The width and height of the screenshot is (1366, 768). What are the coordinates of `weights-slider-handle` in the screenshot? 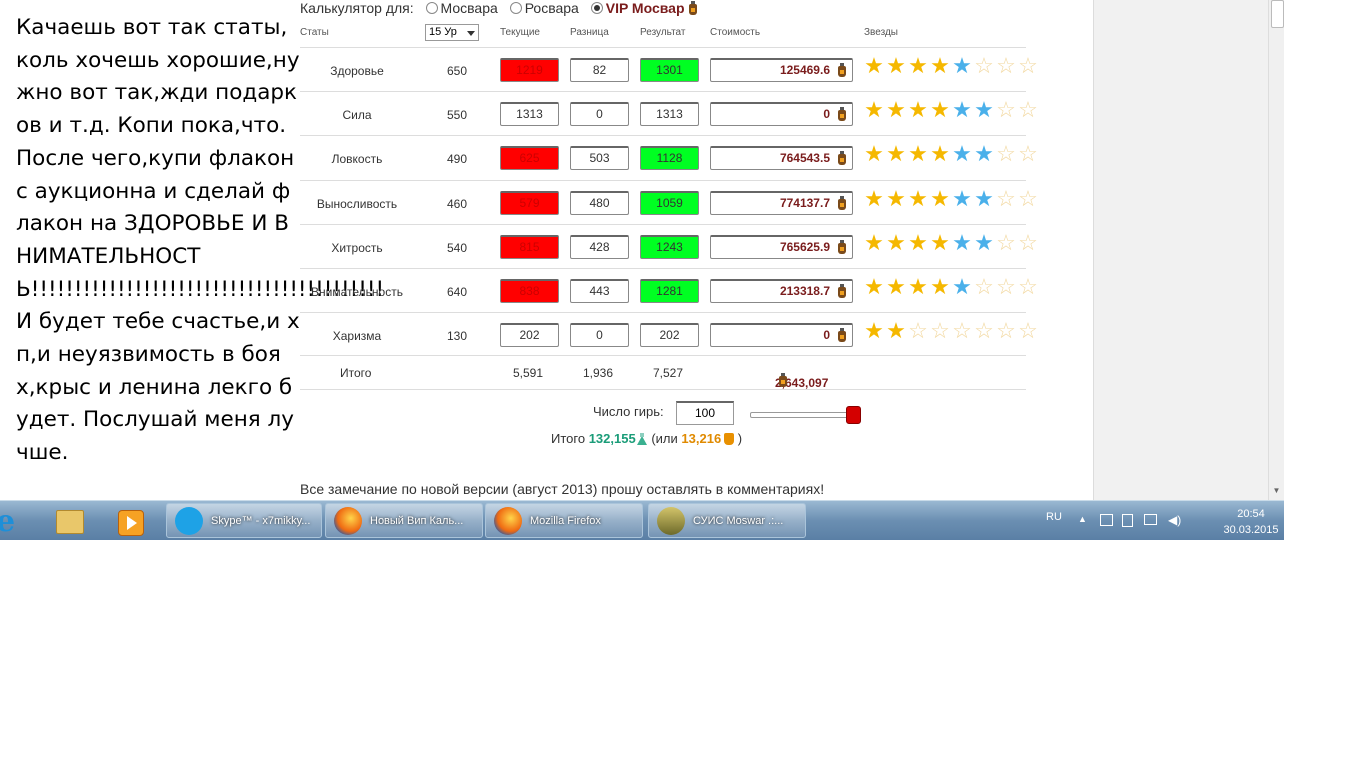 It's located at (853, 415).